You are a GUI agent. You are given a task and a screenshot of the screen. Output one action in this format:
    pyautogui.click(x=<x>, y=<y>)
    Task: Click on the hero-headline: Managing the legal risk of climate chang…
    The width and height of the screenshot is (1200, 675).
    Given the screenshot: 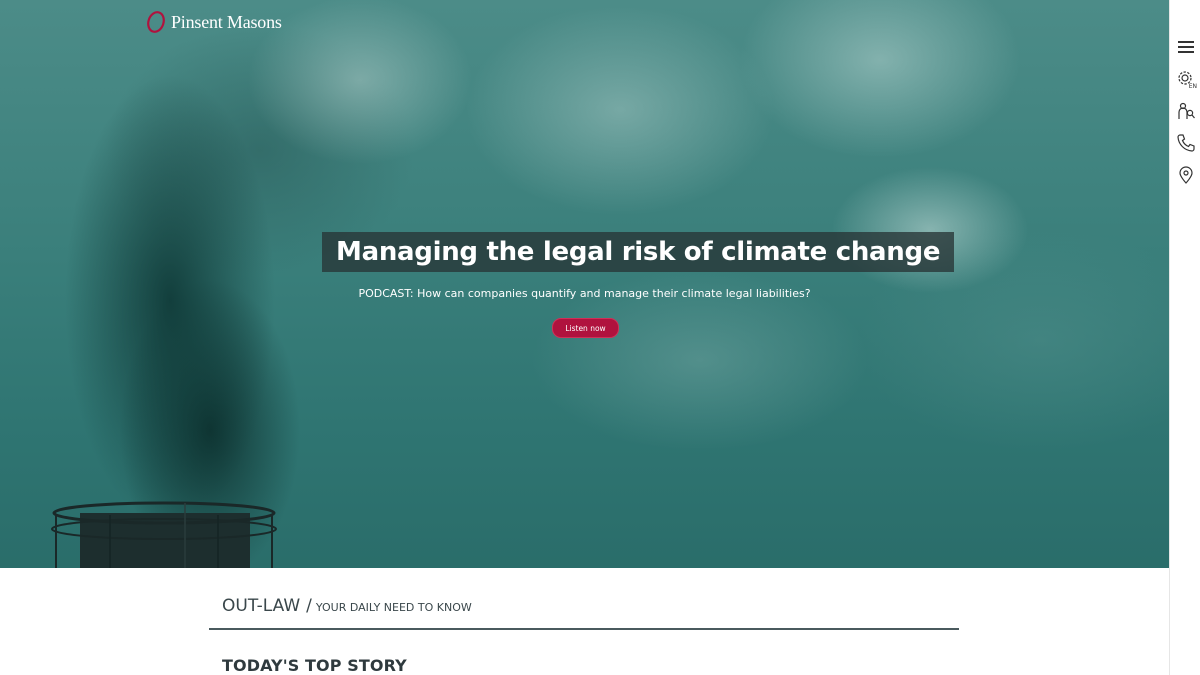 What is the action you would take?
    pyautogui.click(x=638, y=252)
    